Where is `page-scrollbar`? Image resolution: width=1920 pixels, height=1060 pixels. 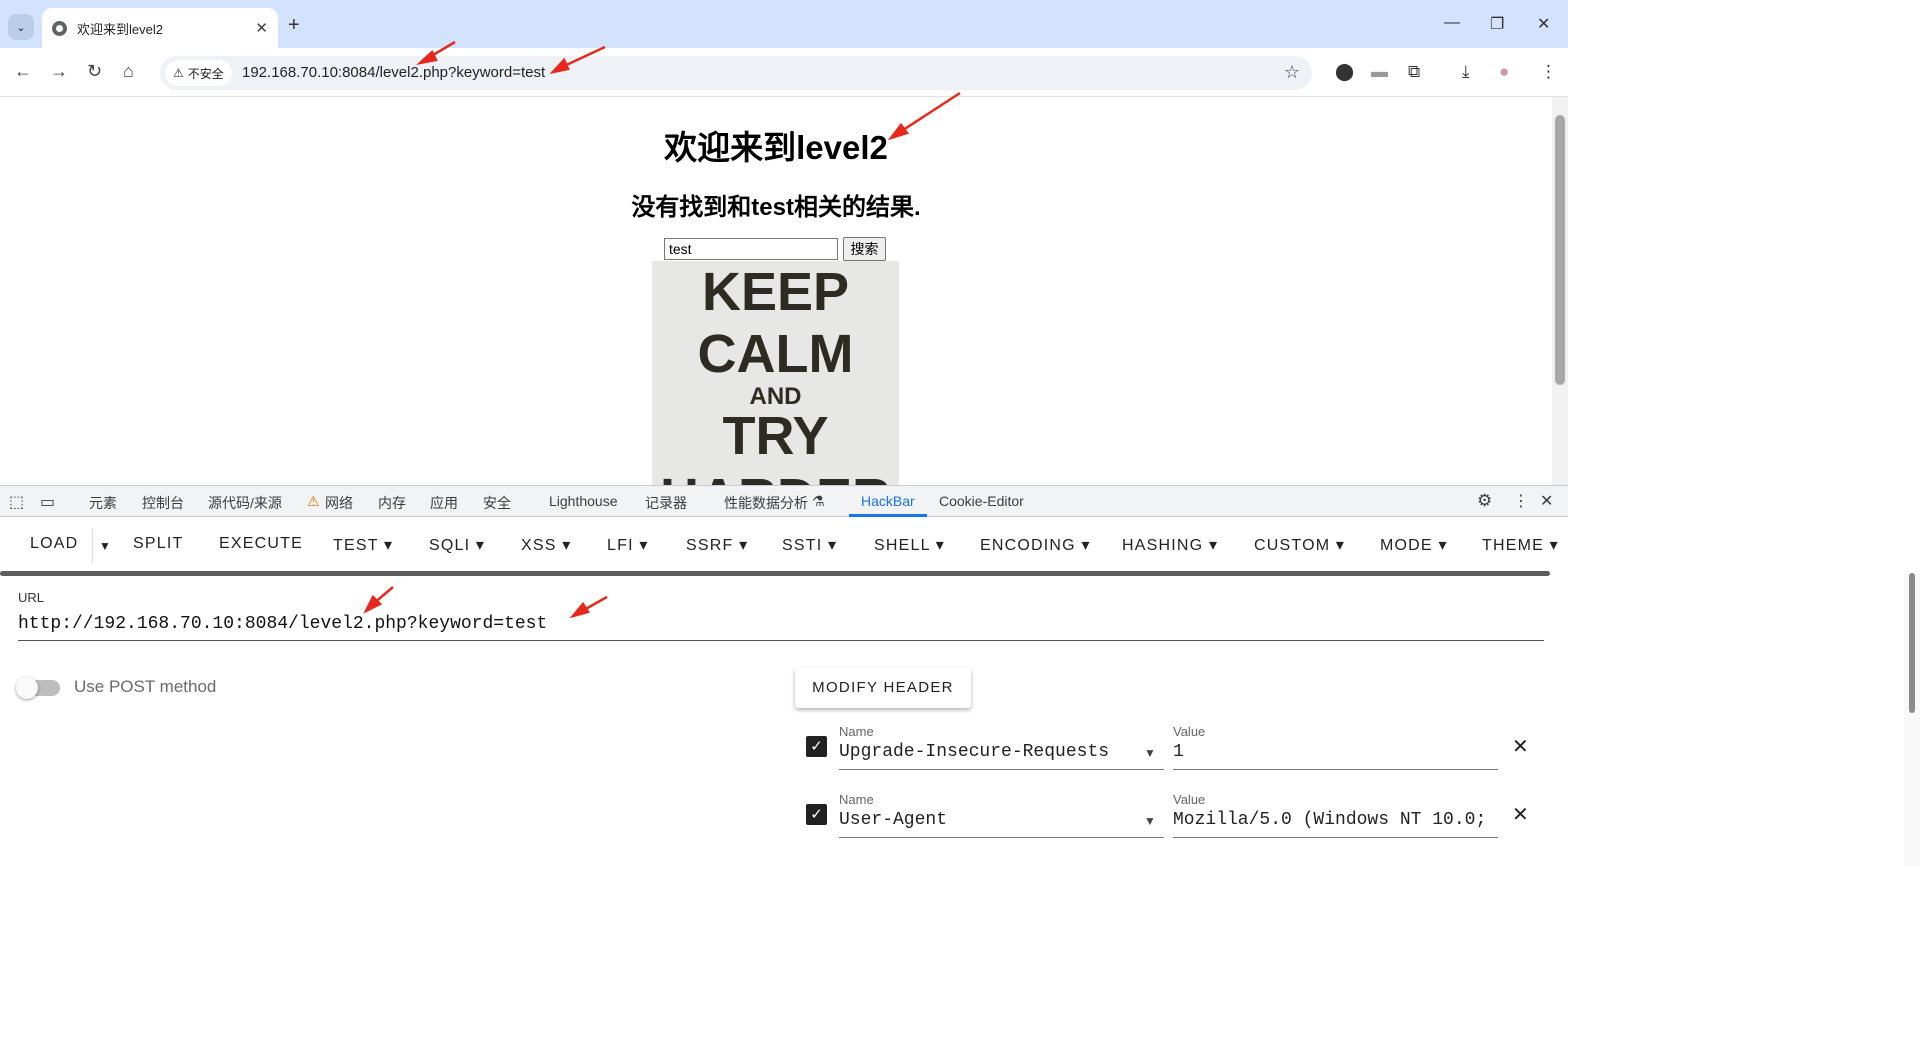
page-scrollbar is located at coordinates (1560, 291).